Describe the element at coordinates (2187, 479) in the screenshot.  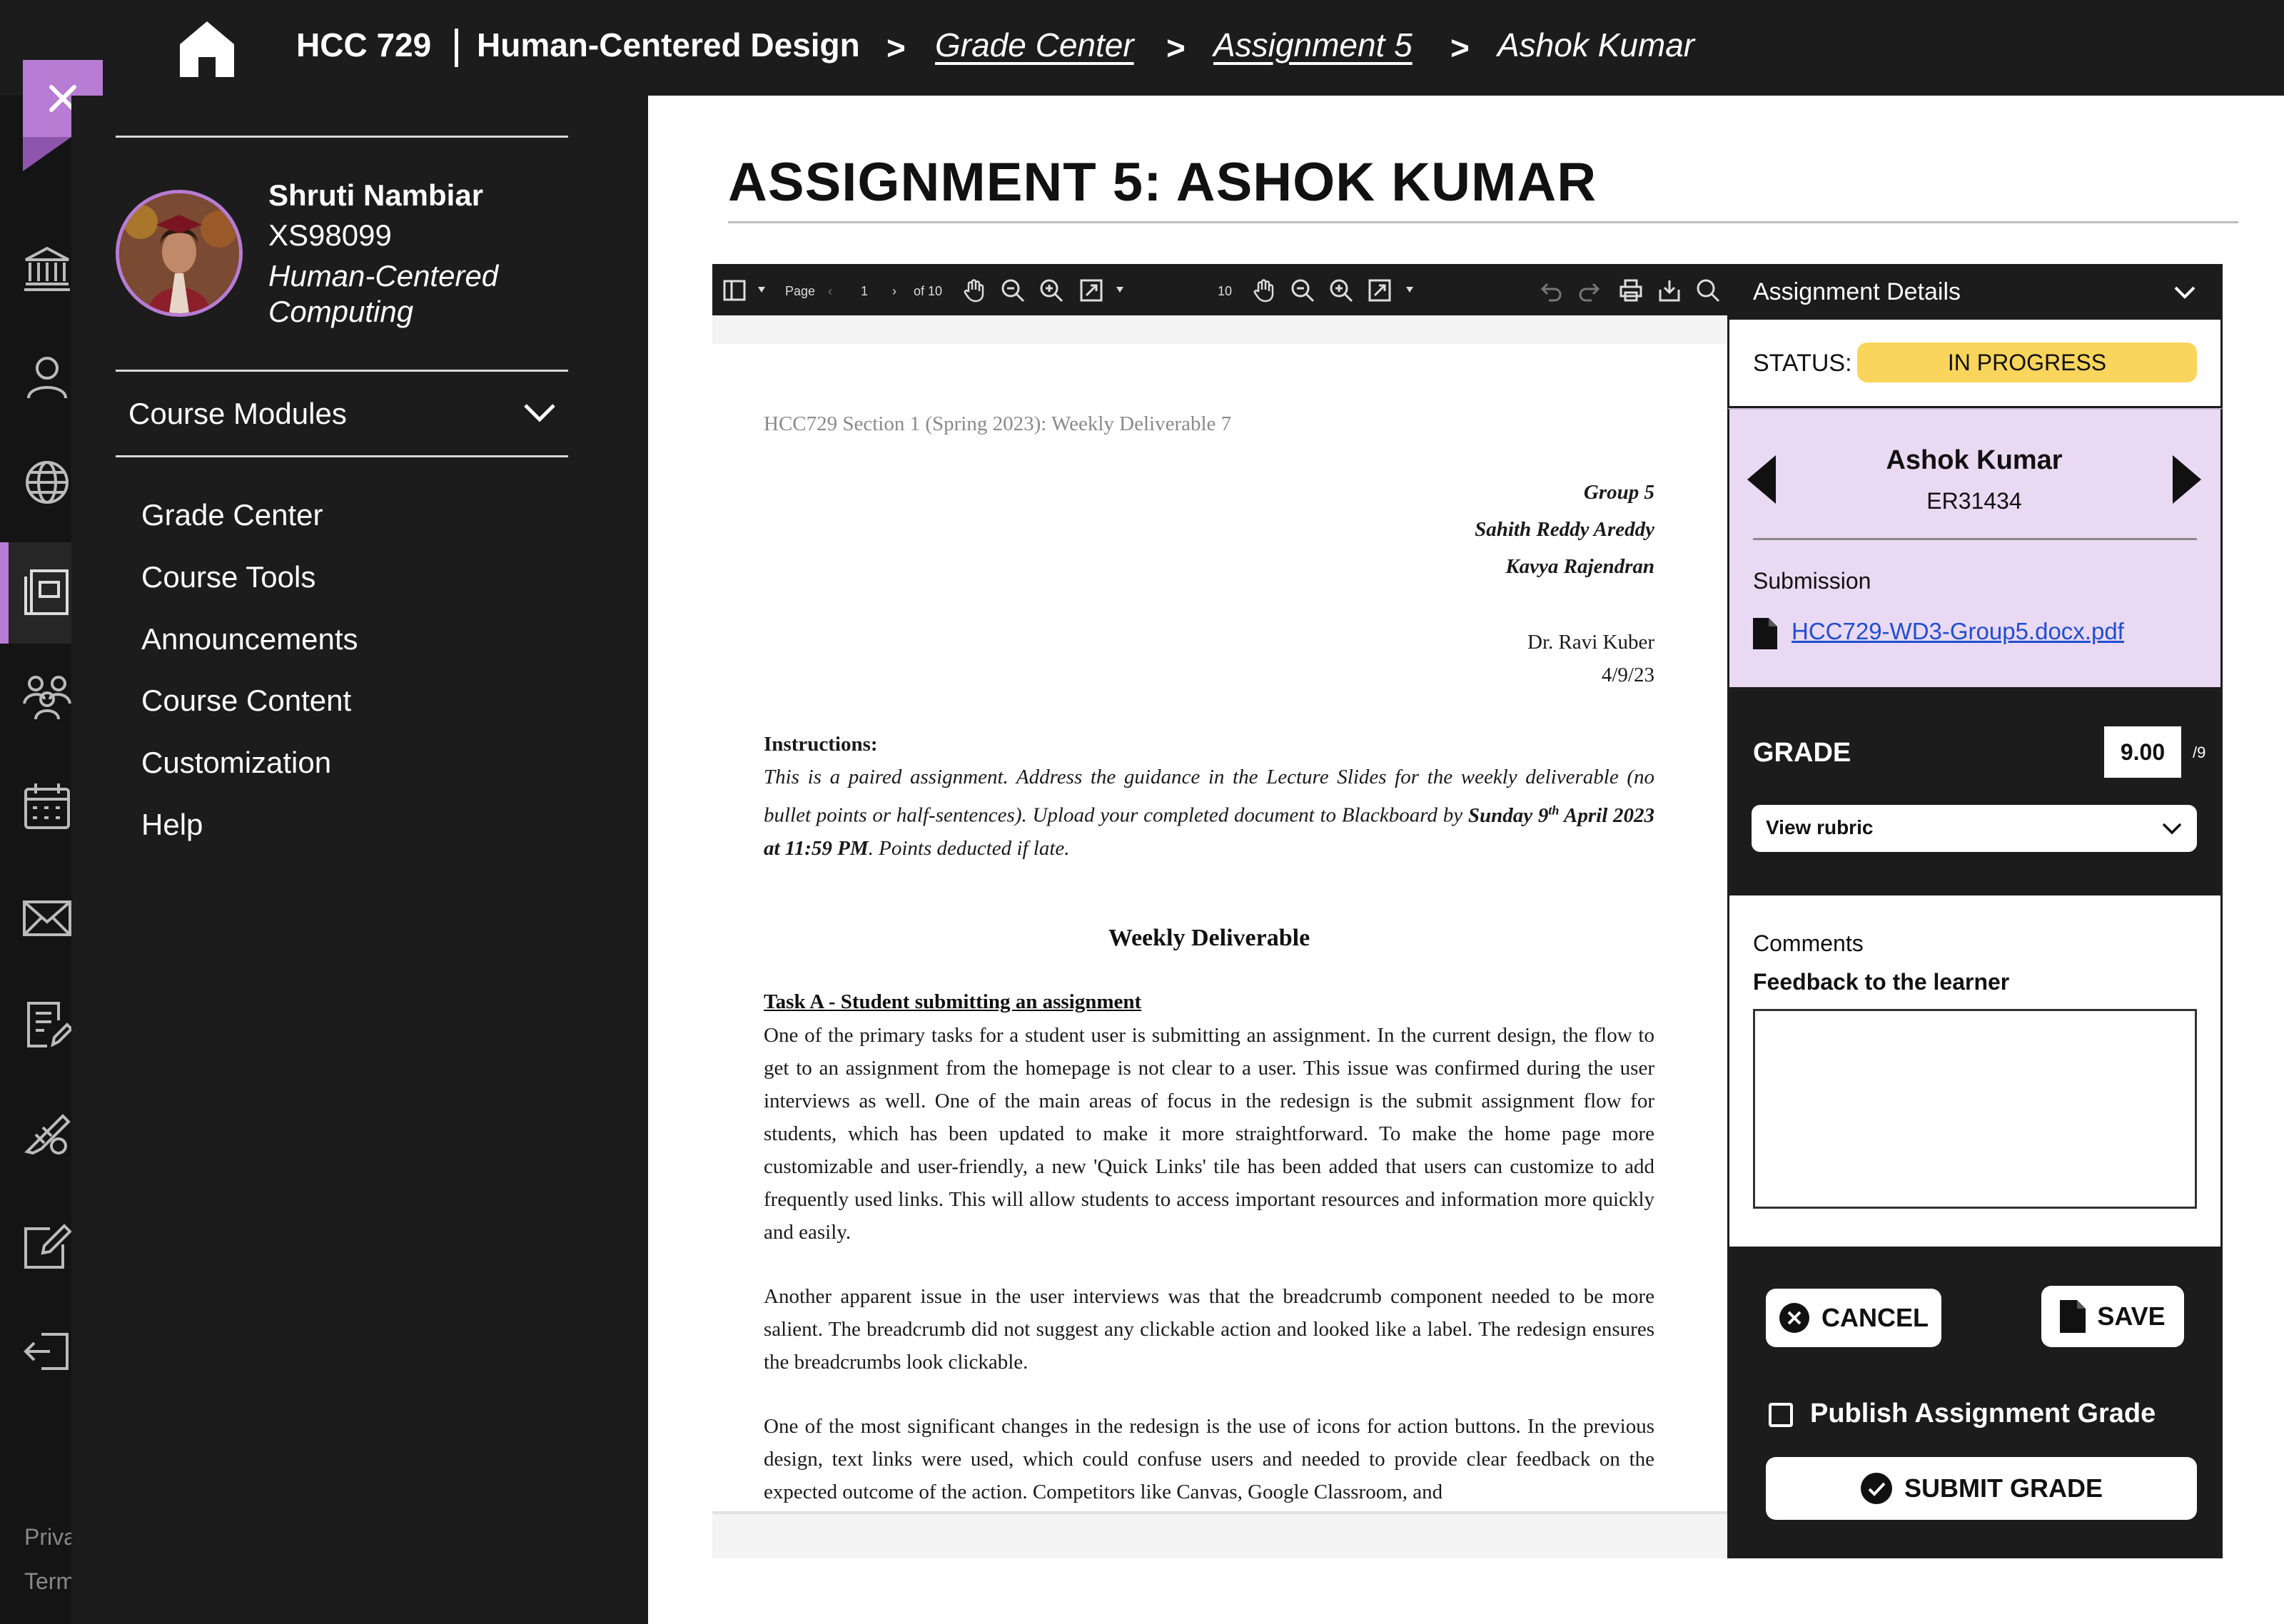
I see `next-student-icon` at that location.